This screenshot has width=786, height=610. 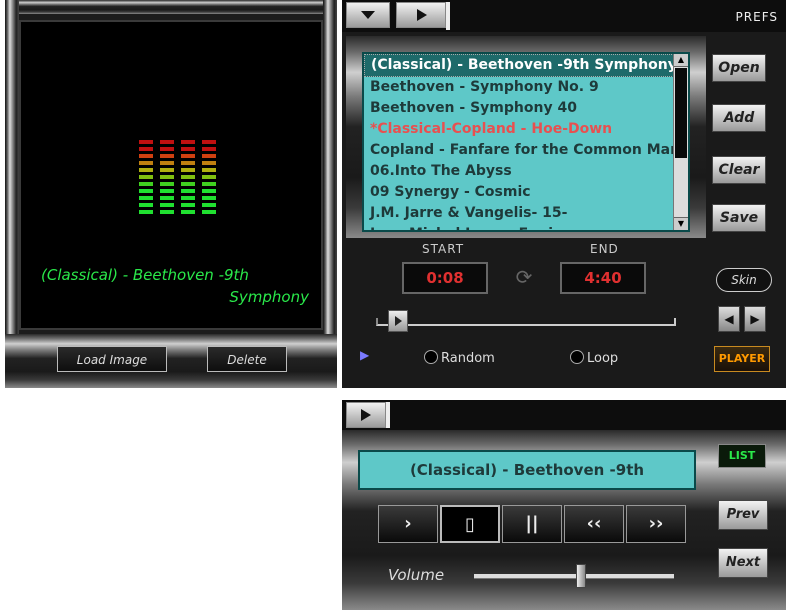 I want to click on random-radio: Random, so click(x=459, y=358).